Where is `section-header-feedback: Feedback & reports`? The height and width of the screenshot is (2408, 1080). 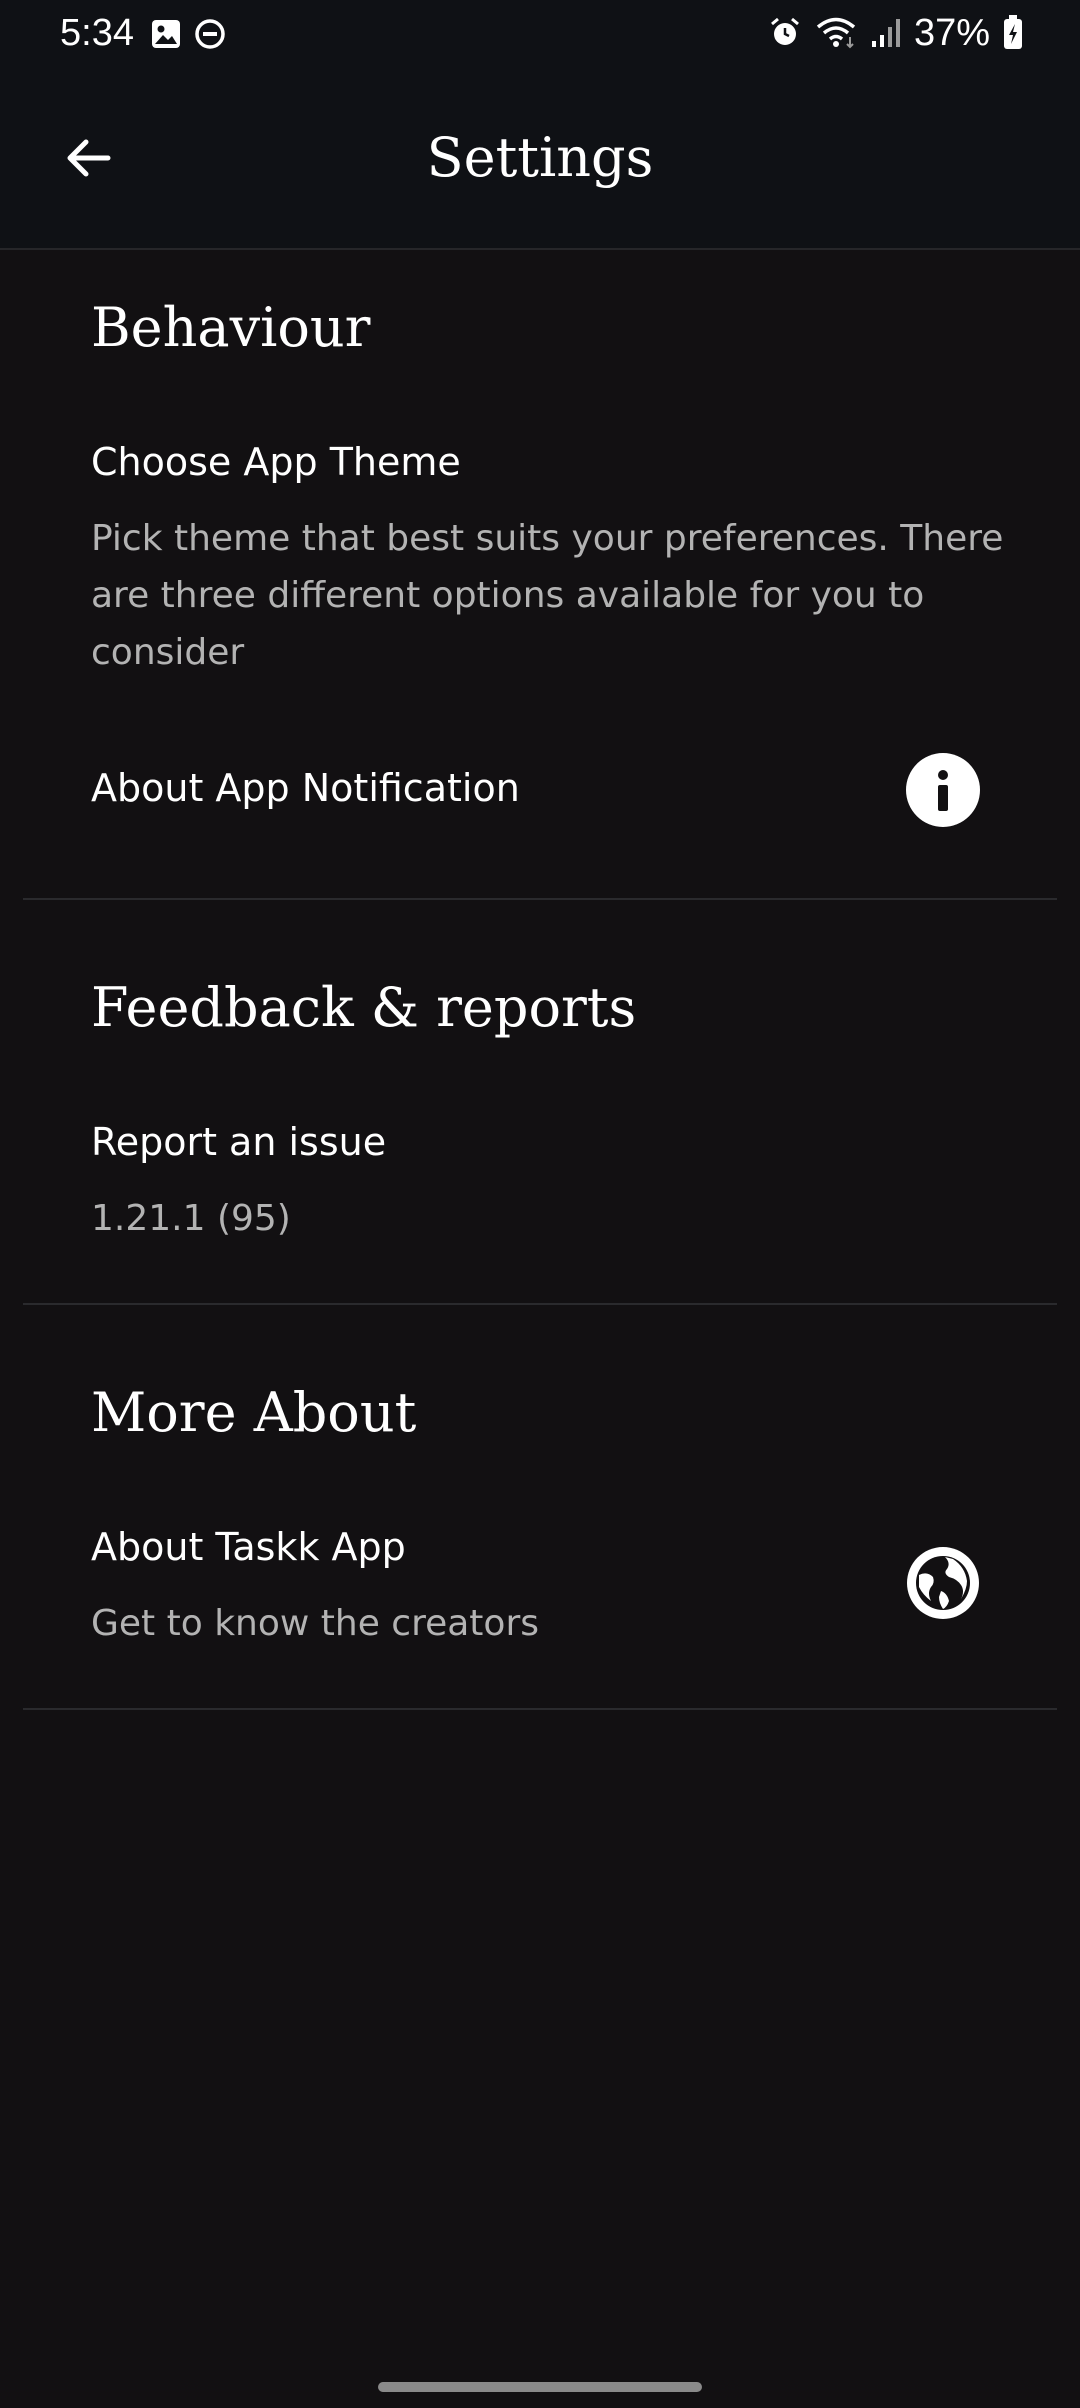 section-header-feedback: Feedback & reports is located at coordinates (364, 1007).